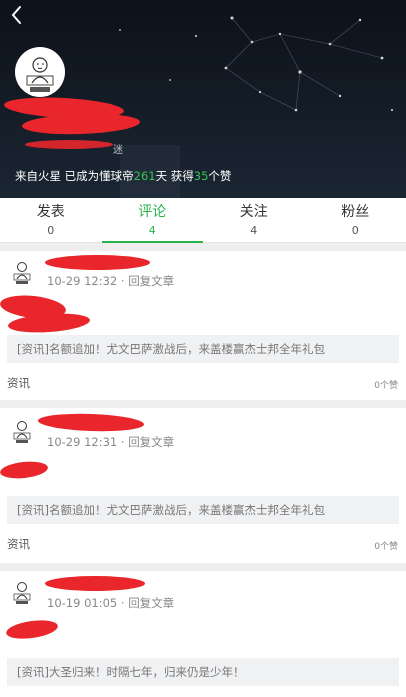 The height and width of the screenshot is (697, 406). I want to click on profile-tabs: 发表 0 评论 4 关注 4 粉丝 0, so click(203, 220).